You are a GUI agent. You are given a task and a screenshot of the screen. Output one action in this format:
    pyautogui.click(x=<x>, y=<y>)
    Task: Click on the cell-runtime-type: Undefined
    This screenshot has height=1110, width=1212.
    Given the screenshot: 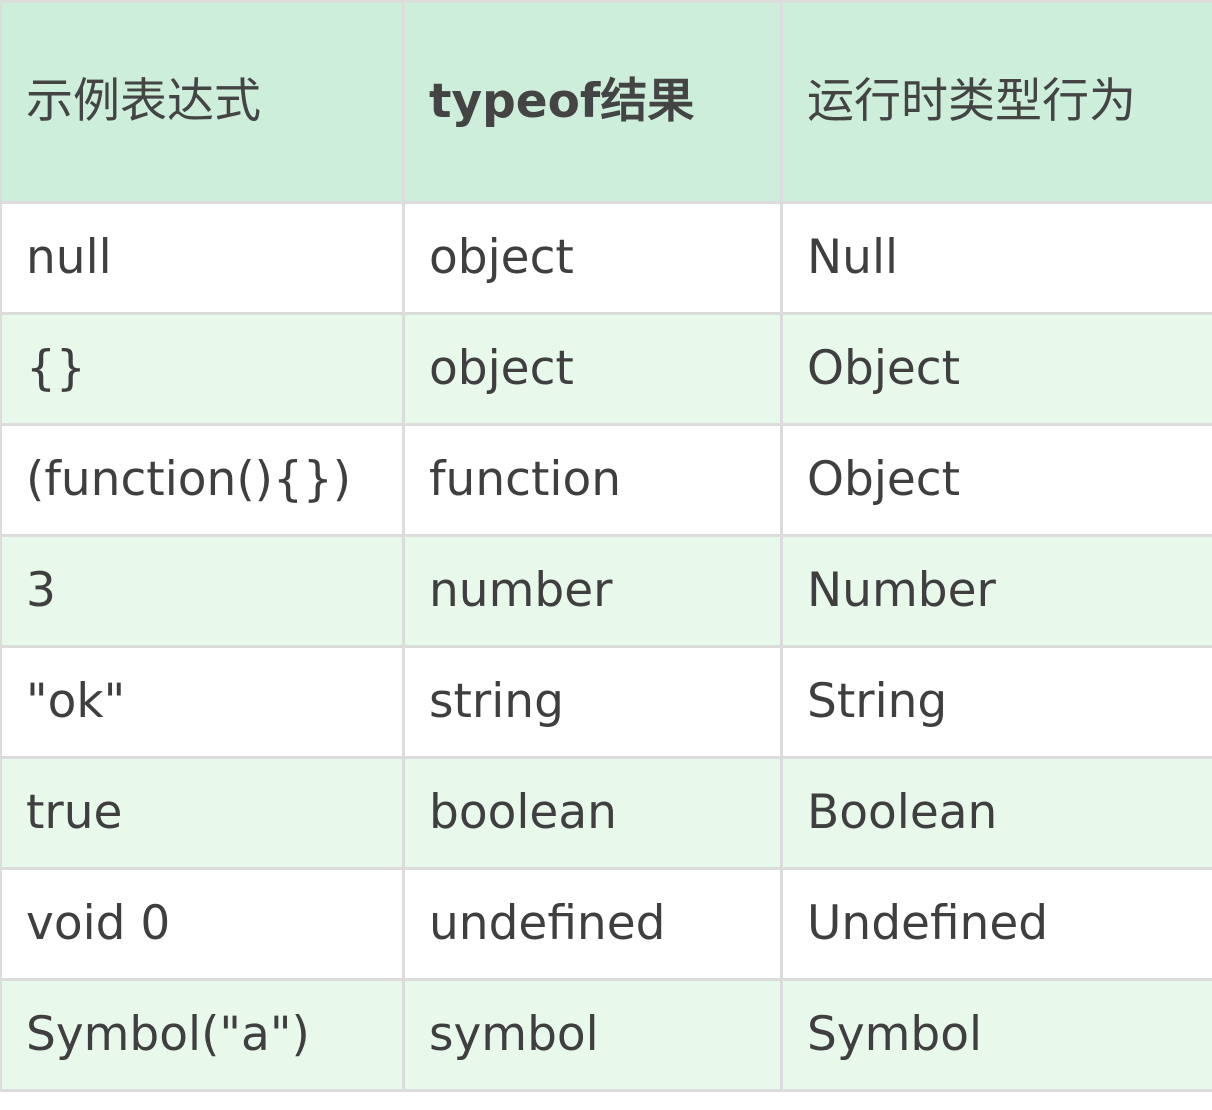 What is the action you would take?
    pyautogui.click(x=996, y=924)
    